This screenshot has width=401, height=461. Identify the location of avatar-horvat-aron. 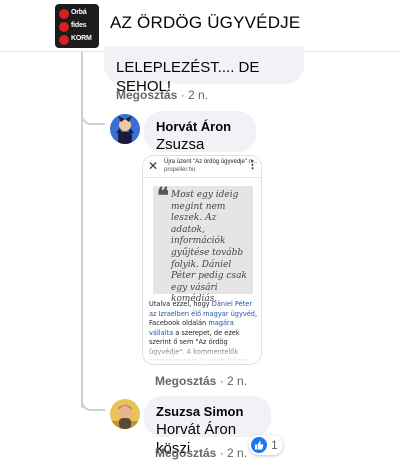
(125, 129).